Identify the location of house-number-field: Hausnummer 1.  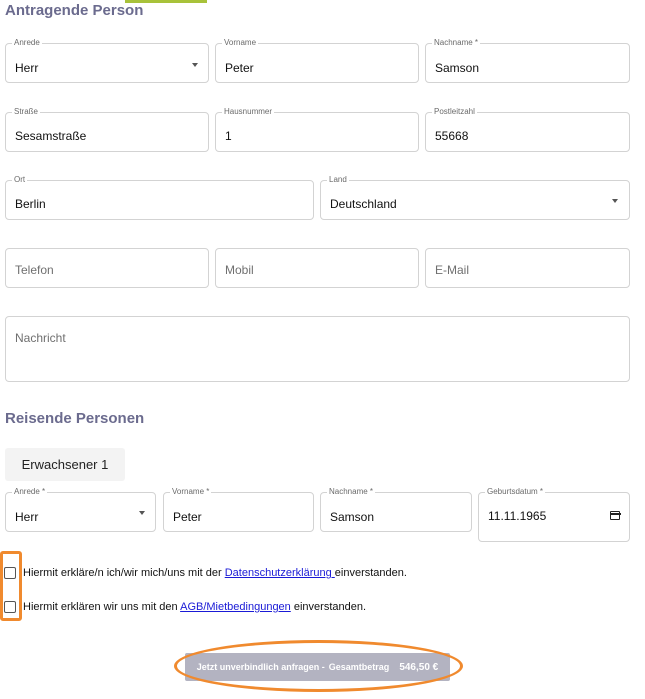
(317, 129).